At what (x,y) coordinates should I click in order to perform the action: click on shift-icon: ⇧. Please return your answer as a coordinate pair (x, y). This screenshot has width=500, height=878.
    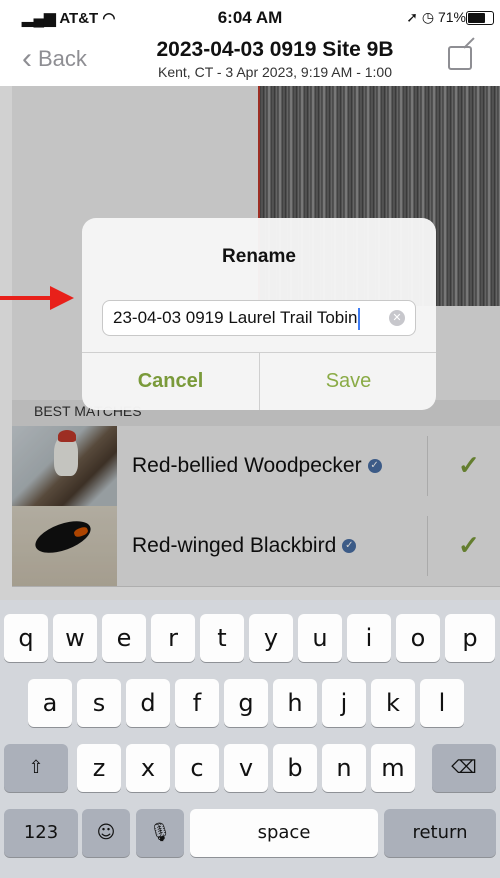
    Looking at the image, I should click on (36, 767).